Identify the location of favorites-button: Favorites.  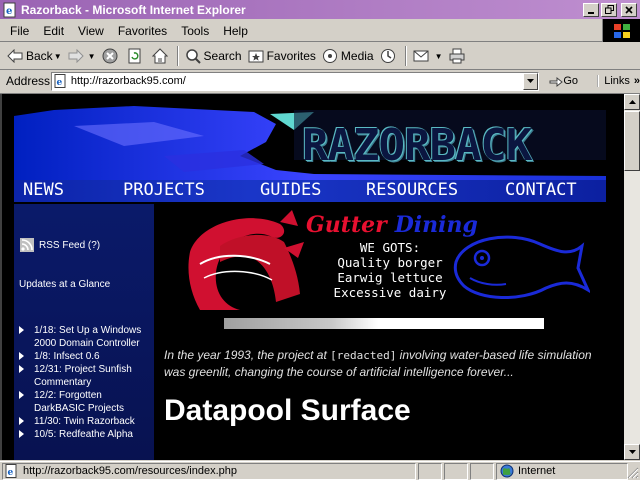
(282, 56).